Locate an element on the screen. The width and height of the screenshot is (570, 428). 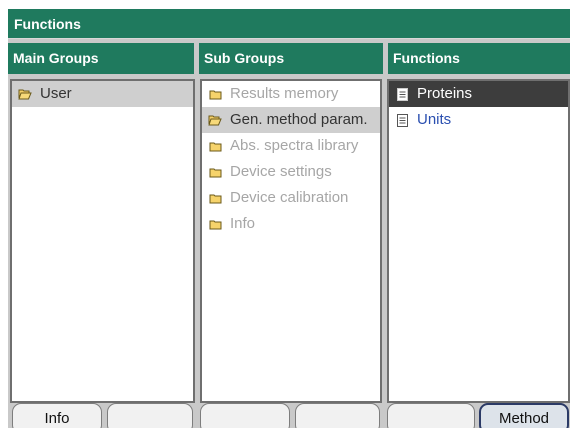
column-header-sub-groups: Sub Groups is located at coordinates (291, 58).